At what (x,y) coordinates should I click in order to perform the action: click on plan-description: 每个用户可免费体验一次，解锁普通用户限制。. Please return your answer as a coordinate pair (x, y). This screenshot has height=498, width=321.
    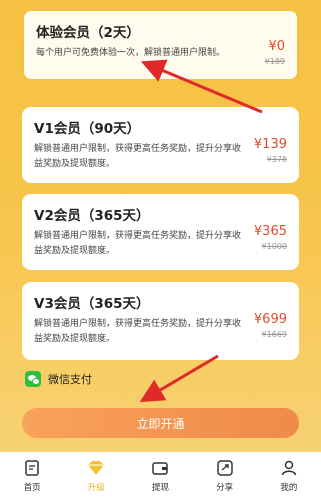
    Looking at the image, I should click on (131, 53).